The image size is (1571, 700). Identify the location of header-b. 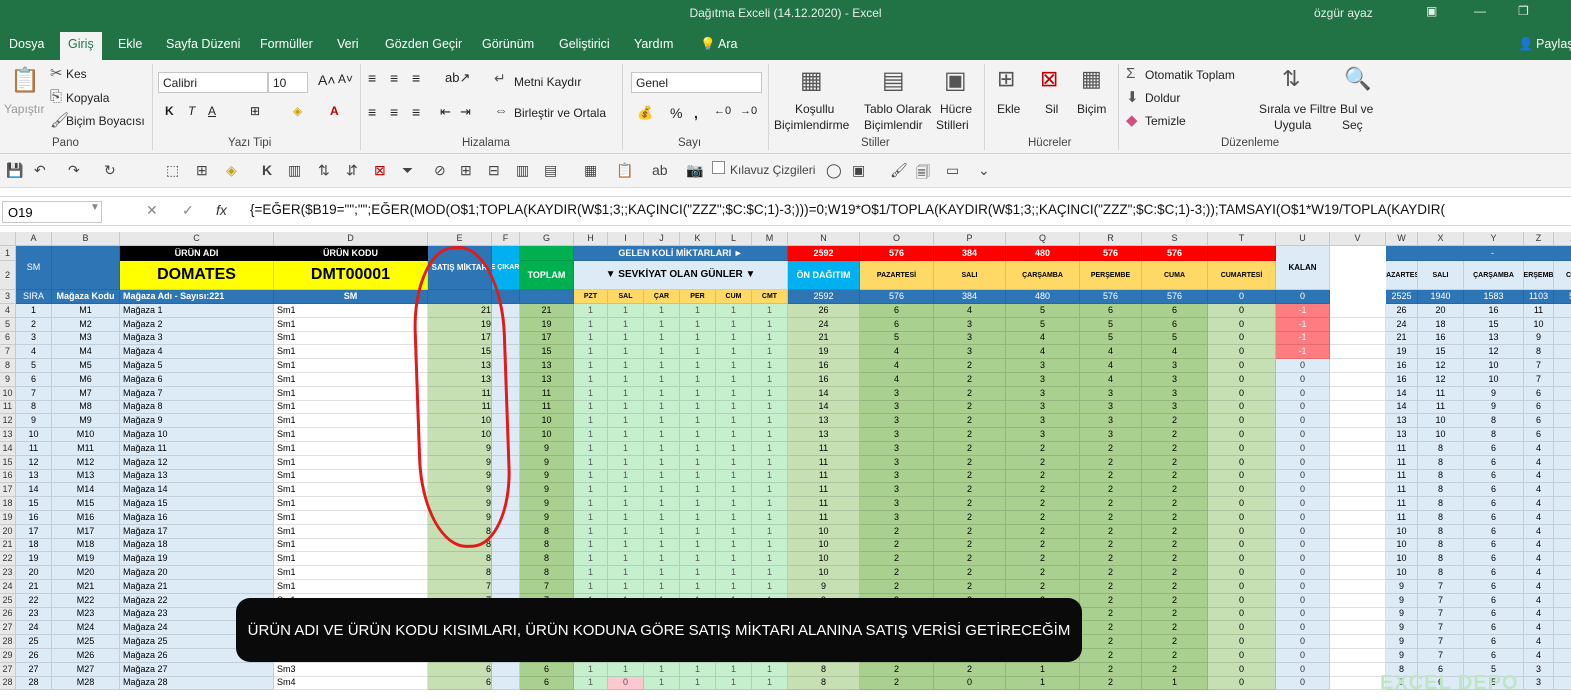
(86, 268).